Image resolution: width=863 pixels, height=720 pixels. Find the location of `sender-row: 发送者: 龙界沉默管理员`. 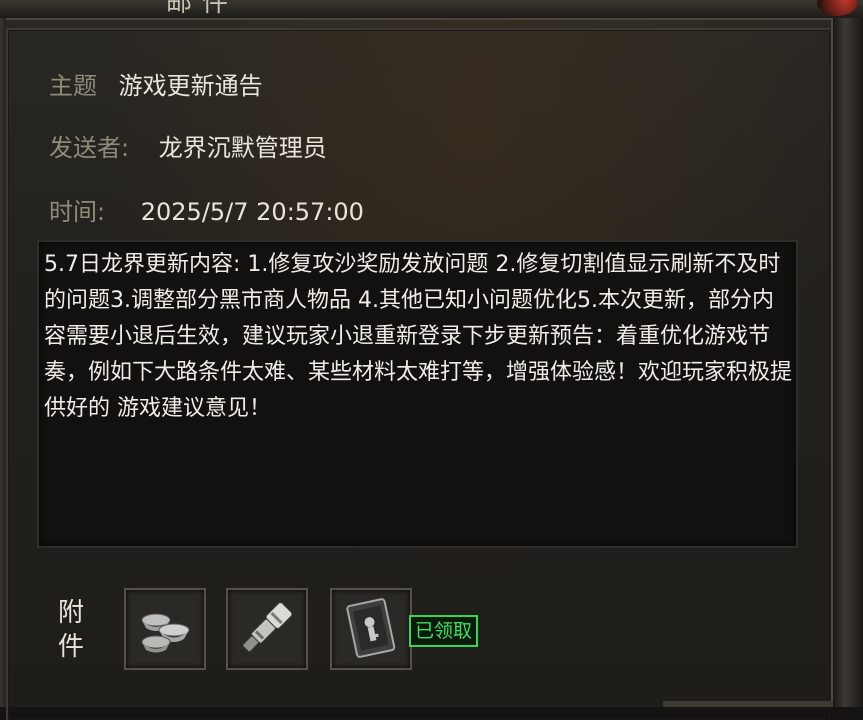

sender-row: 发送者: 龙界沉默管理员 is located at coordinates (188, 145).